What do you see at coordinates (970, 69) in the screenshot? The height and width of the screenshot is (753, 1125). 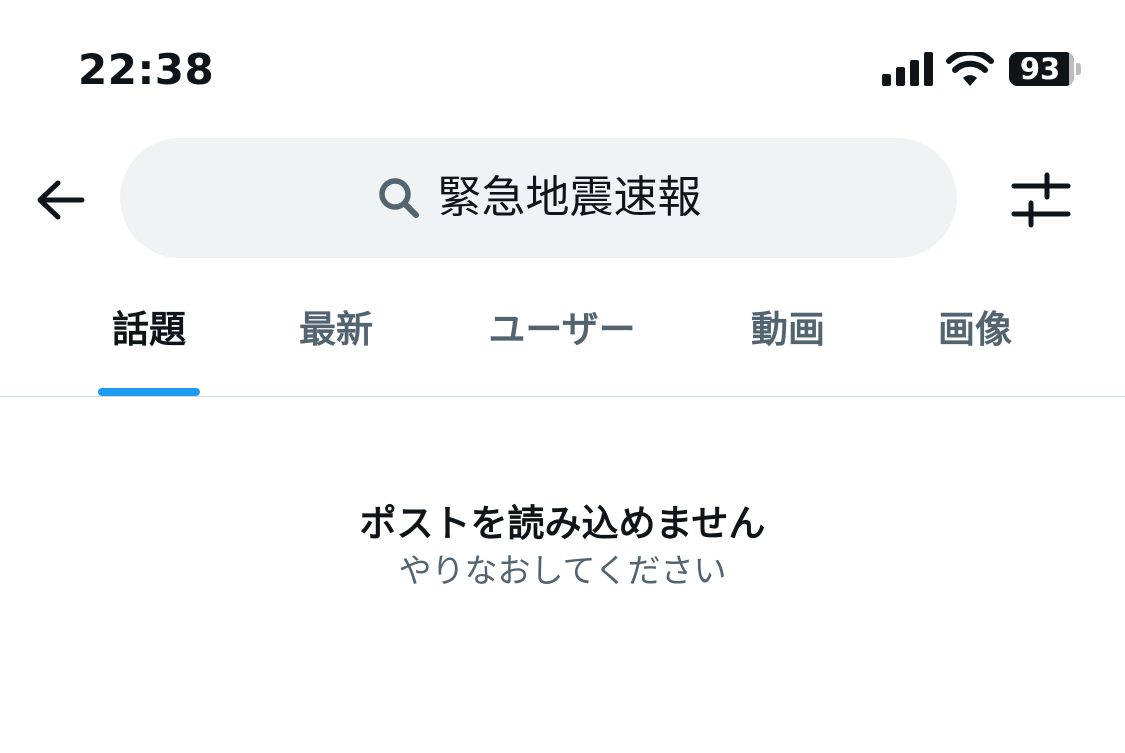 I see `wifi-icon` at bounding box center [970, 69].